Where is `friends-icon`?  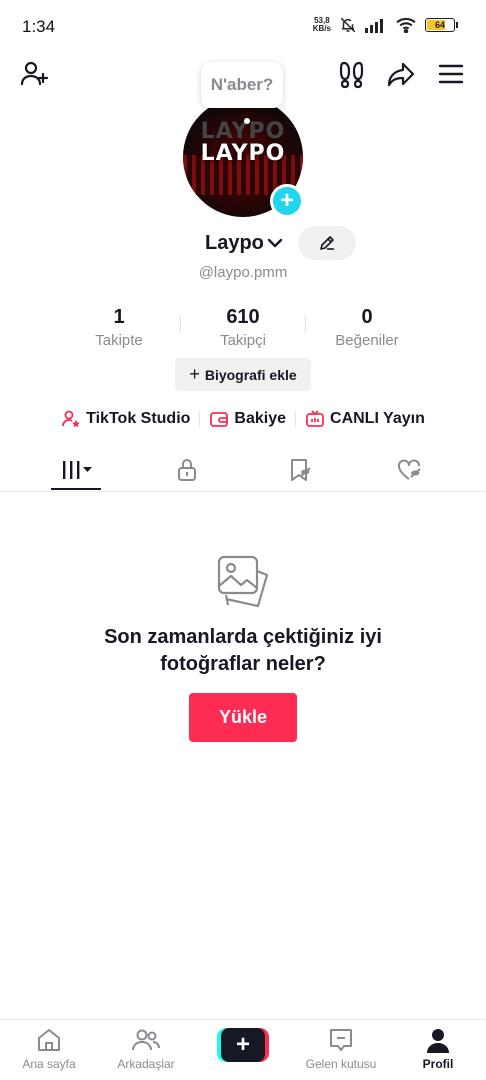
friends-icon is located at coordinates (146, 1040).